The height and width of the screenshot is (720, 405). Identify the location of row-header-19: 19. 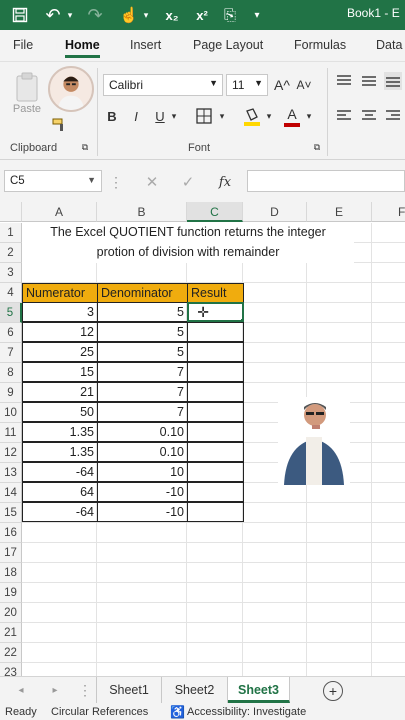
(11, 593).